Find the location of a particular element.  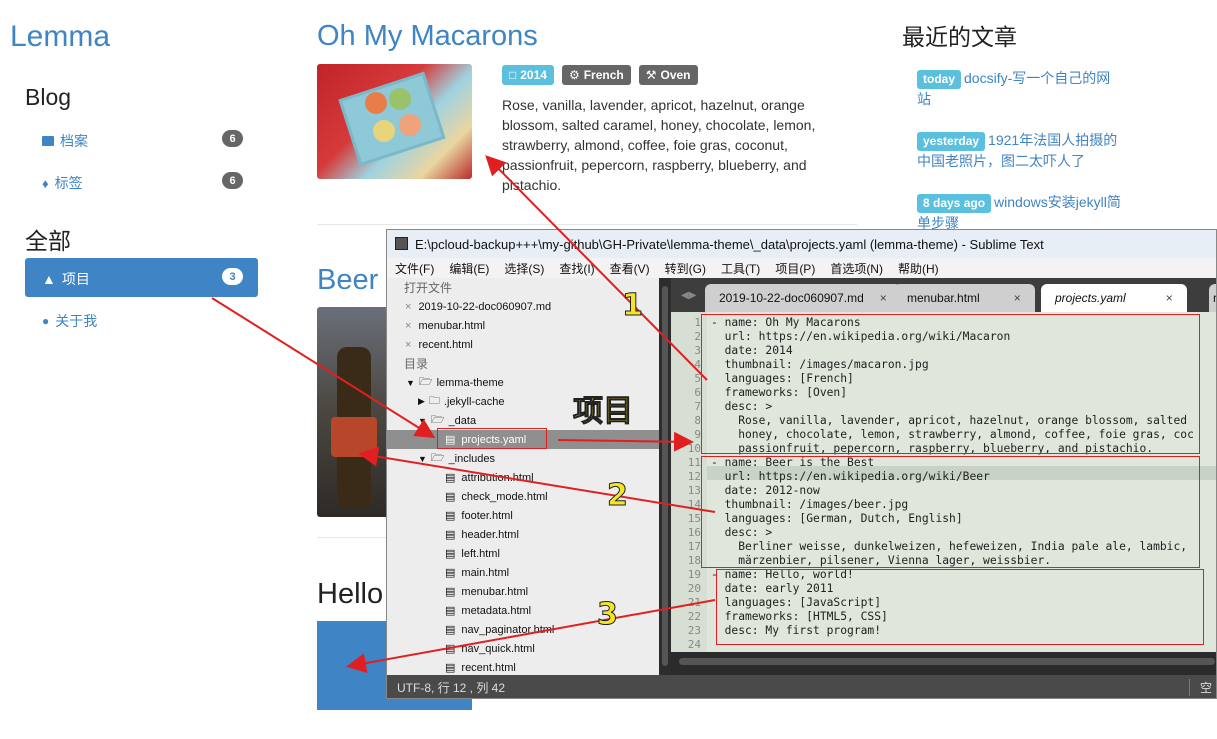

open-file-item: × recent.html is located at coordinates (439, 344).